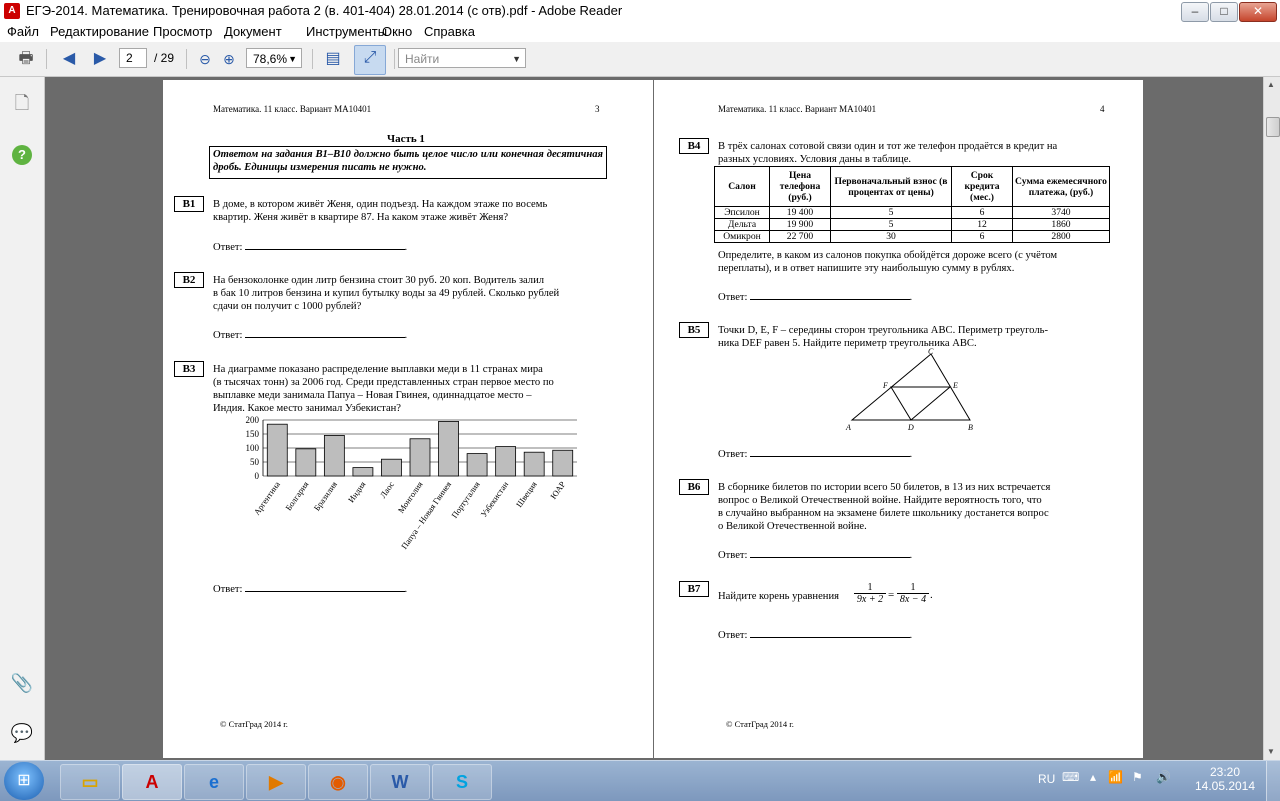  I want to click on language-indicator: RU, so click(1046, 779).